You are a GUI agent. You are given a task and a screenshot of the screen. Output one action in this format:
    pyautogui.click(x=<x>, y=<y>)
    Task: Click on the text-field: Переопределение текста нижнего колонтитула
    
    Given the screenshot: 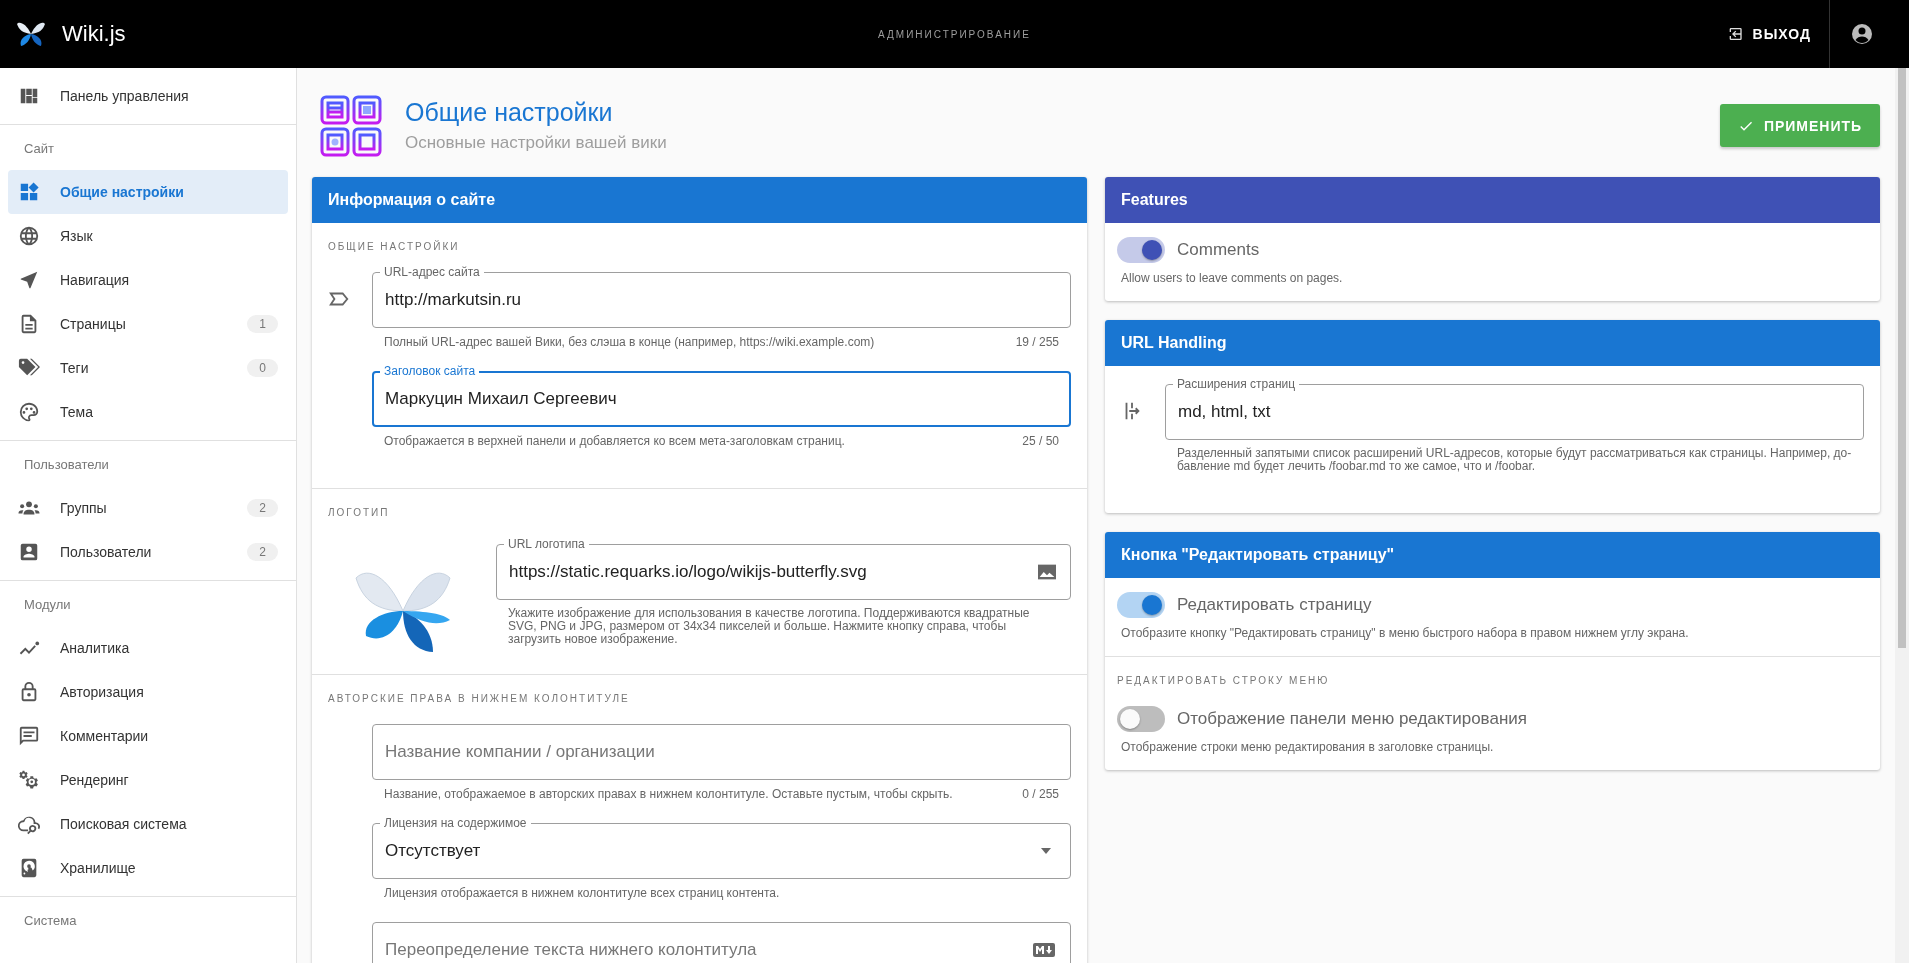 What is the action you would take?
    pyautogui.click(x=721, y=942)
    